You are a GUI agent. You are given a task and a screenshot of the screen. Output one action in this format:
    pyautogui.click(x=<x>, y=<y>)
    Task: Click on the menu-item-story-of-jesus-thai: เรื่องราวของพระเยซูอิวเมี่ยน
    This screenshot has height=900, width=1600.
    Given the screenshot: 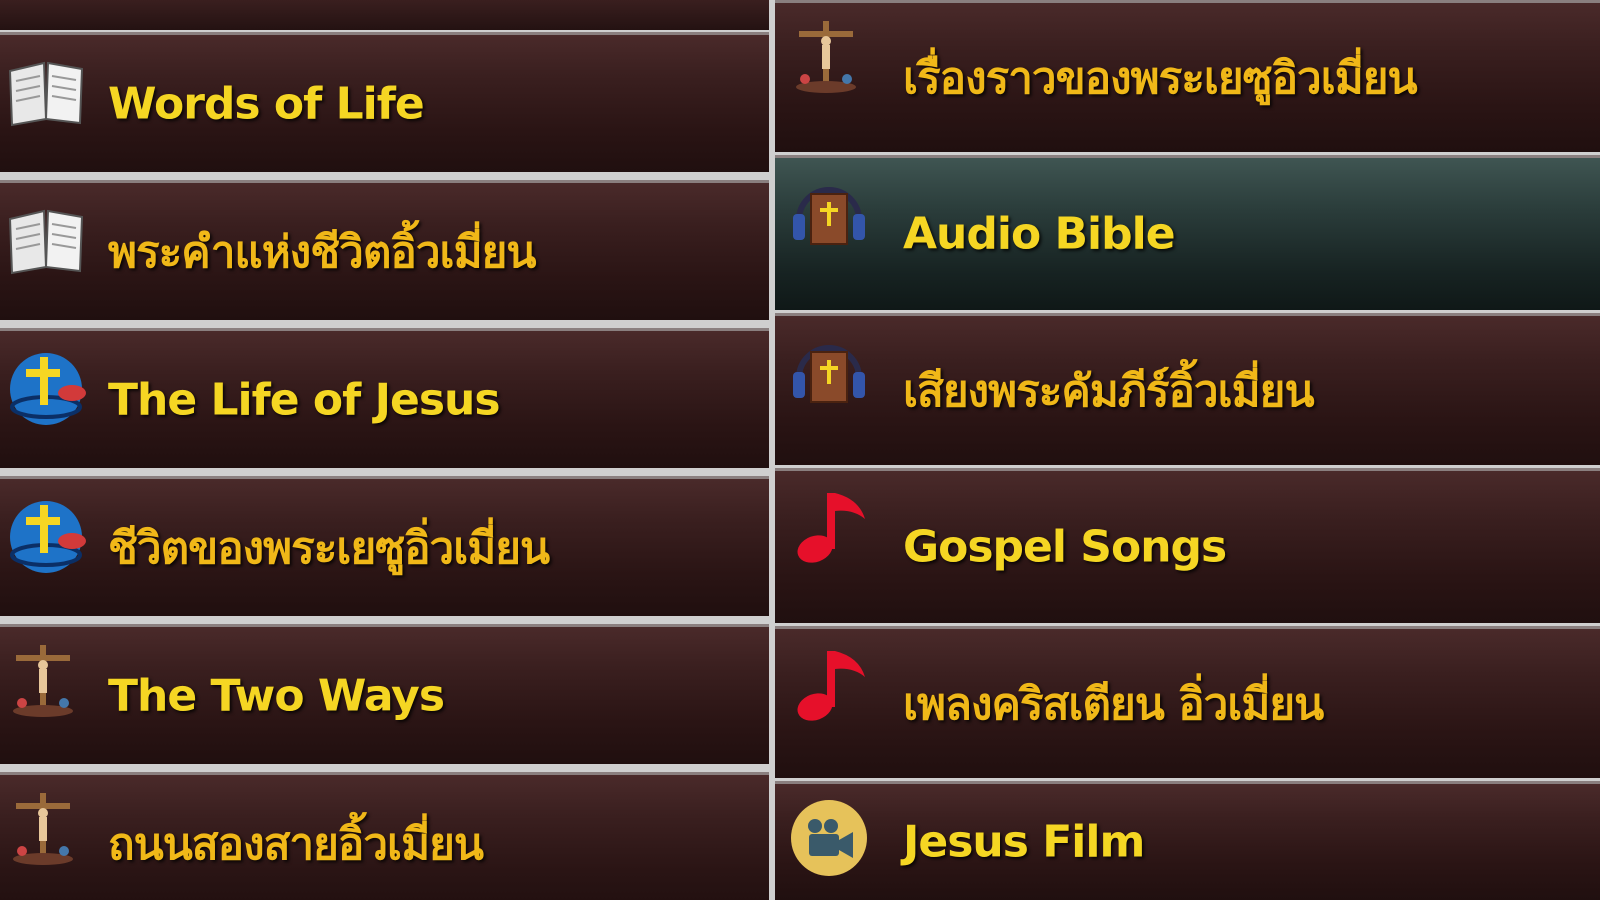 What is the action you would take?
    pyautogui.click(x=1187, y=76)
    